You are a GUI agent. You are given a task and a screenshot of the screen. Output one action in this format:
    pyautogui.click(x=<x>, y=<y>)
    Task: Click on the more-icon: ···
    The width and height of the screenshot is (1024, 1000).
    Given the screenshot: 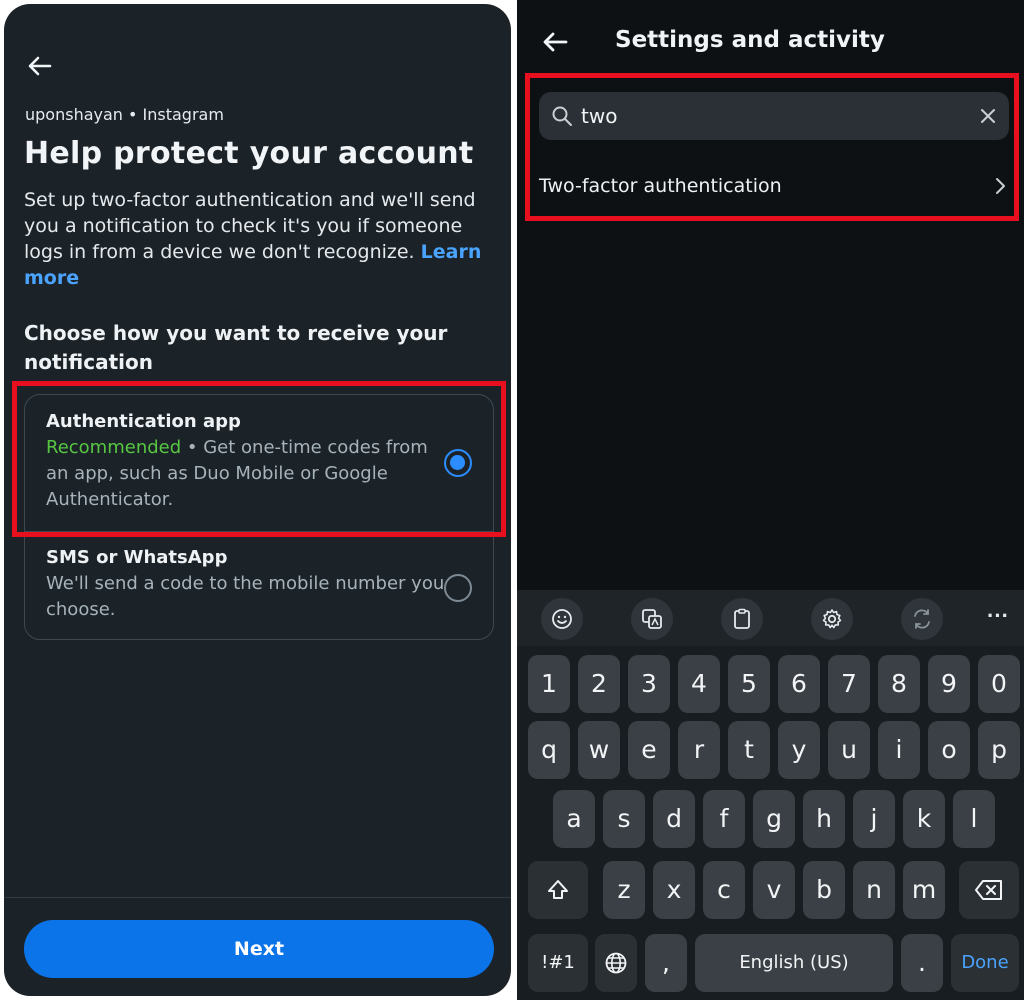 What is the action you would take?
    pyautogui.click(x=998, y=619)
    